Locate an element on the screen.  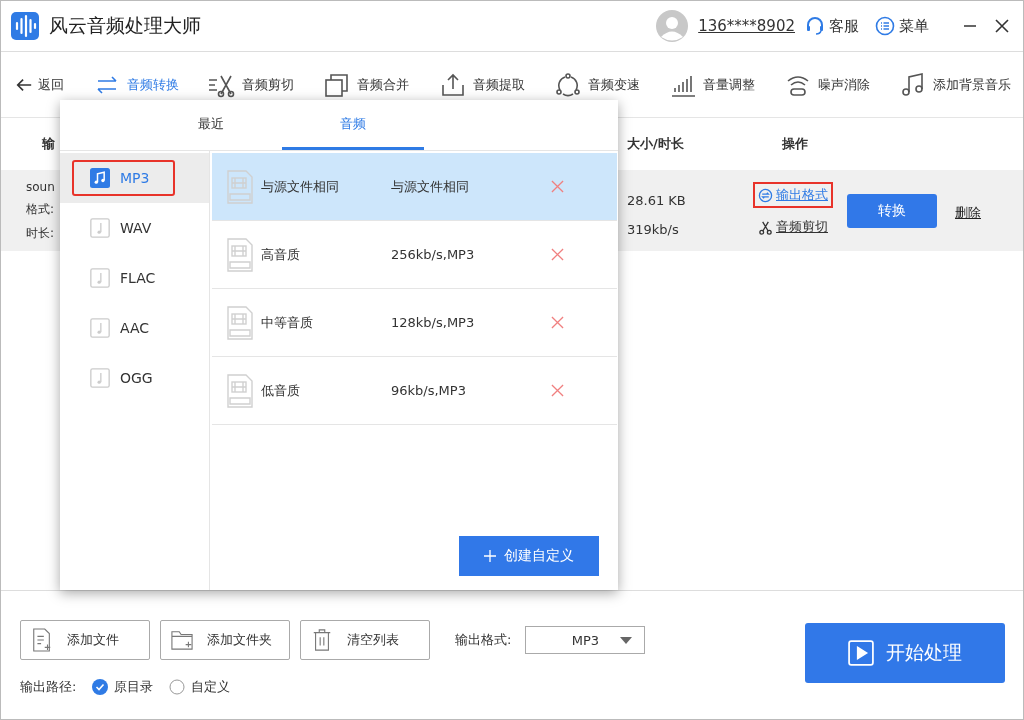
column-header: 操作 is located at coordinates (795, 144).